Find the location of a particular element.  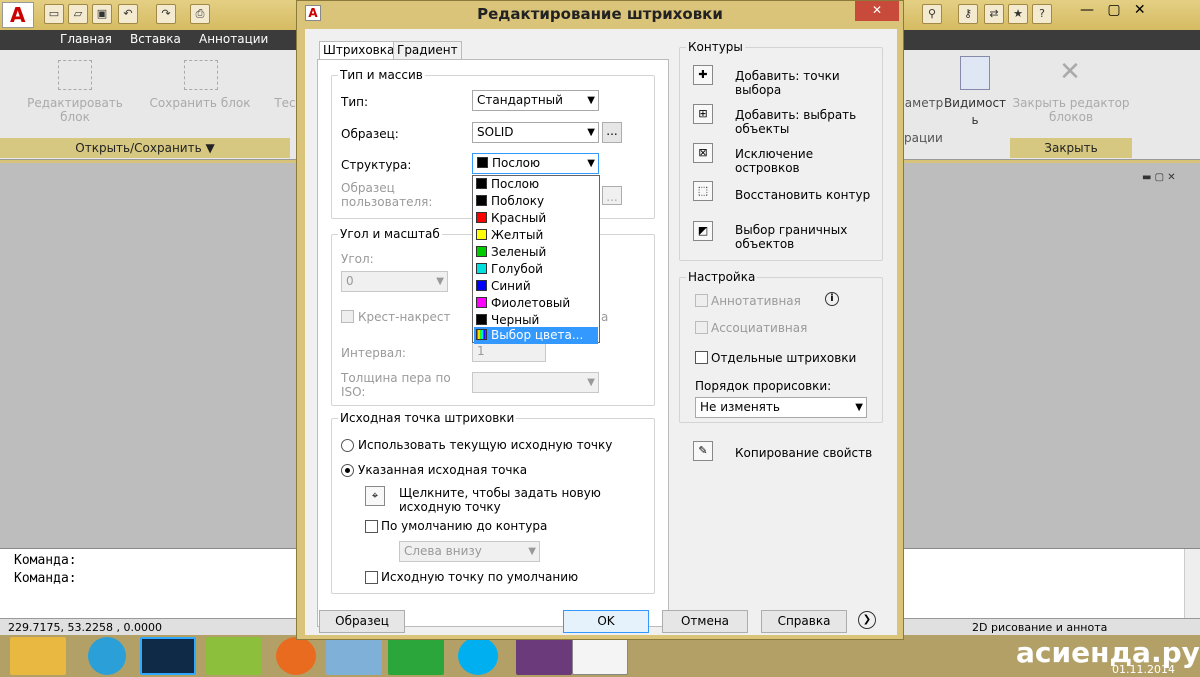

help-button: Справка is located at coordinates (804, 621).